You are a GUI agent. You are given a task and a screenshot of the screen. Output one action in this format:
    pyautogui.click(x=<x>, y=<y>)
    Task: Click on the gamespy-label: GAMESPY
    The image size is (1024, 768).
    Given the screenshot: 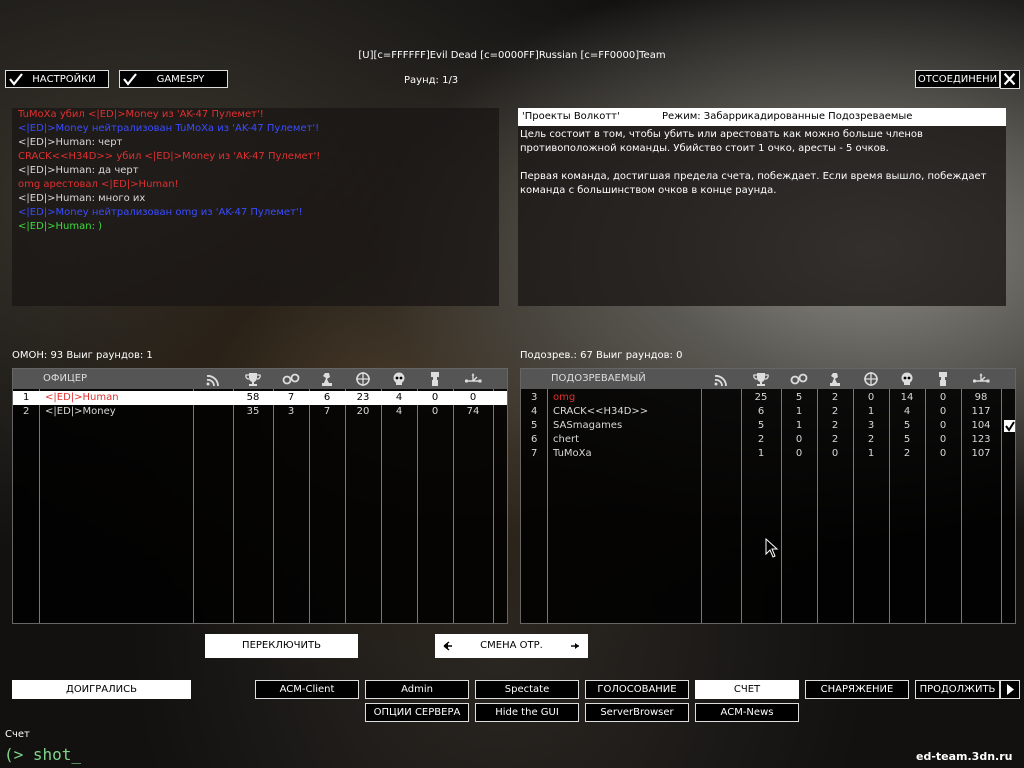 What is the action you would take?
    pyautogui.click(x=180, y=79)
    